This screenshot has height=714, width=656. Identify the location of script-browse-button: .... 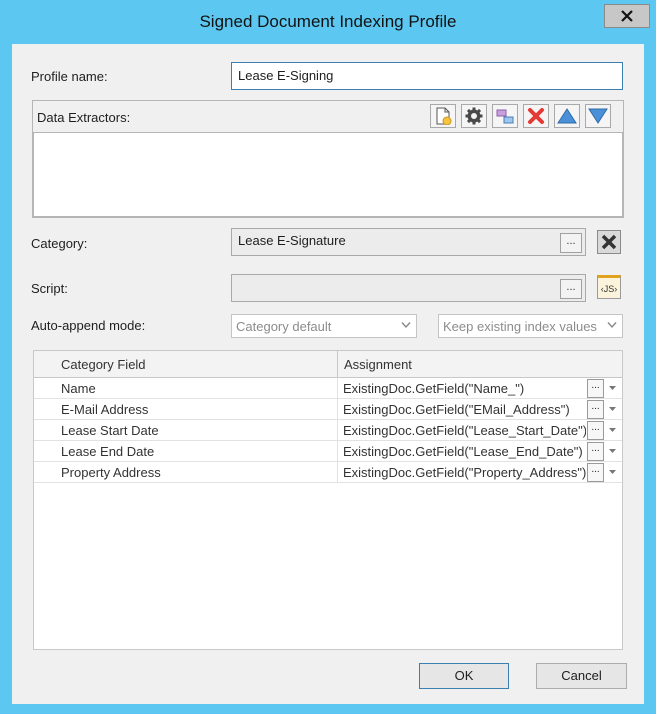
(571, 289).